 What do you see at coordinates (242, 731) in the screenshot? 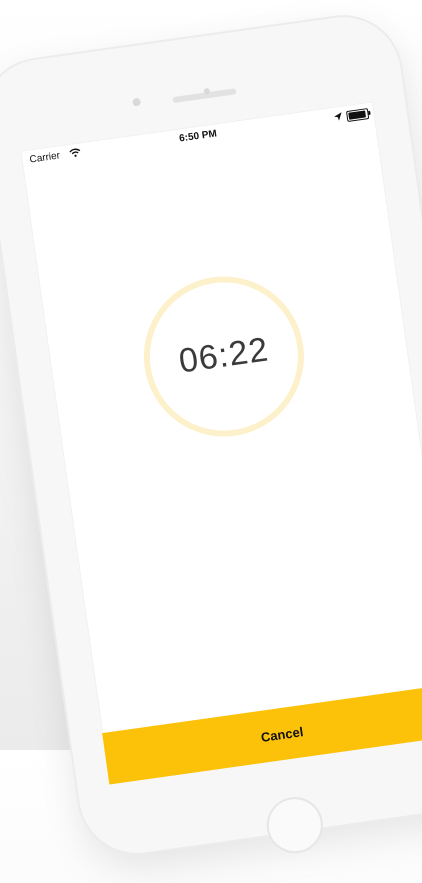
I see `cancel-button: Cancel` at bounding box center [242, 731].